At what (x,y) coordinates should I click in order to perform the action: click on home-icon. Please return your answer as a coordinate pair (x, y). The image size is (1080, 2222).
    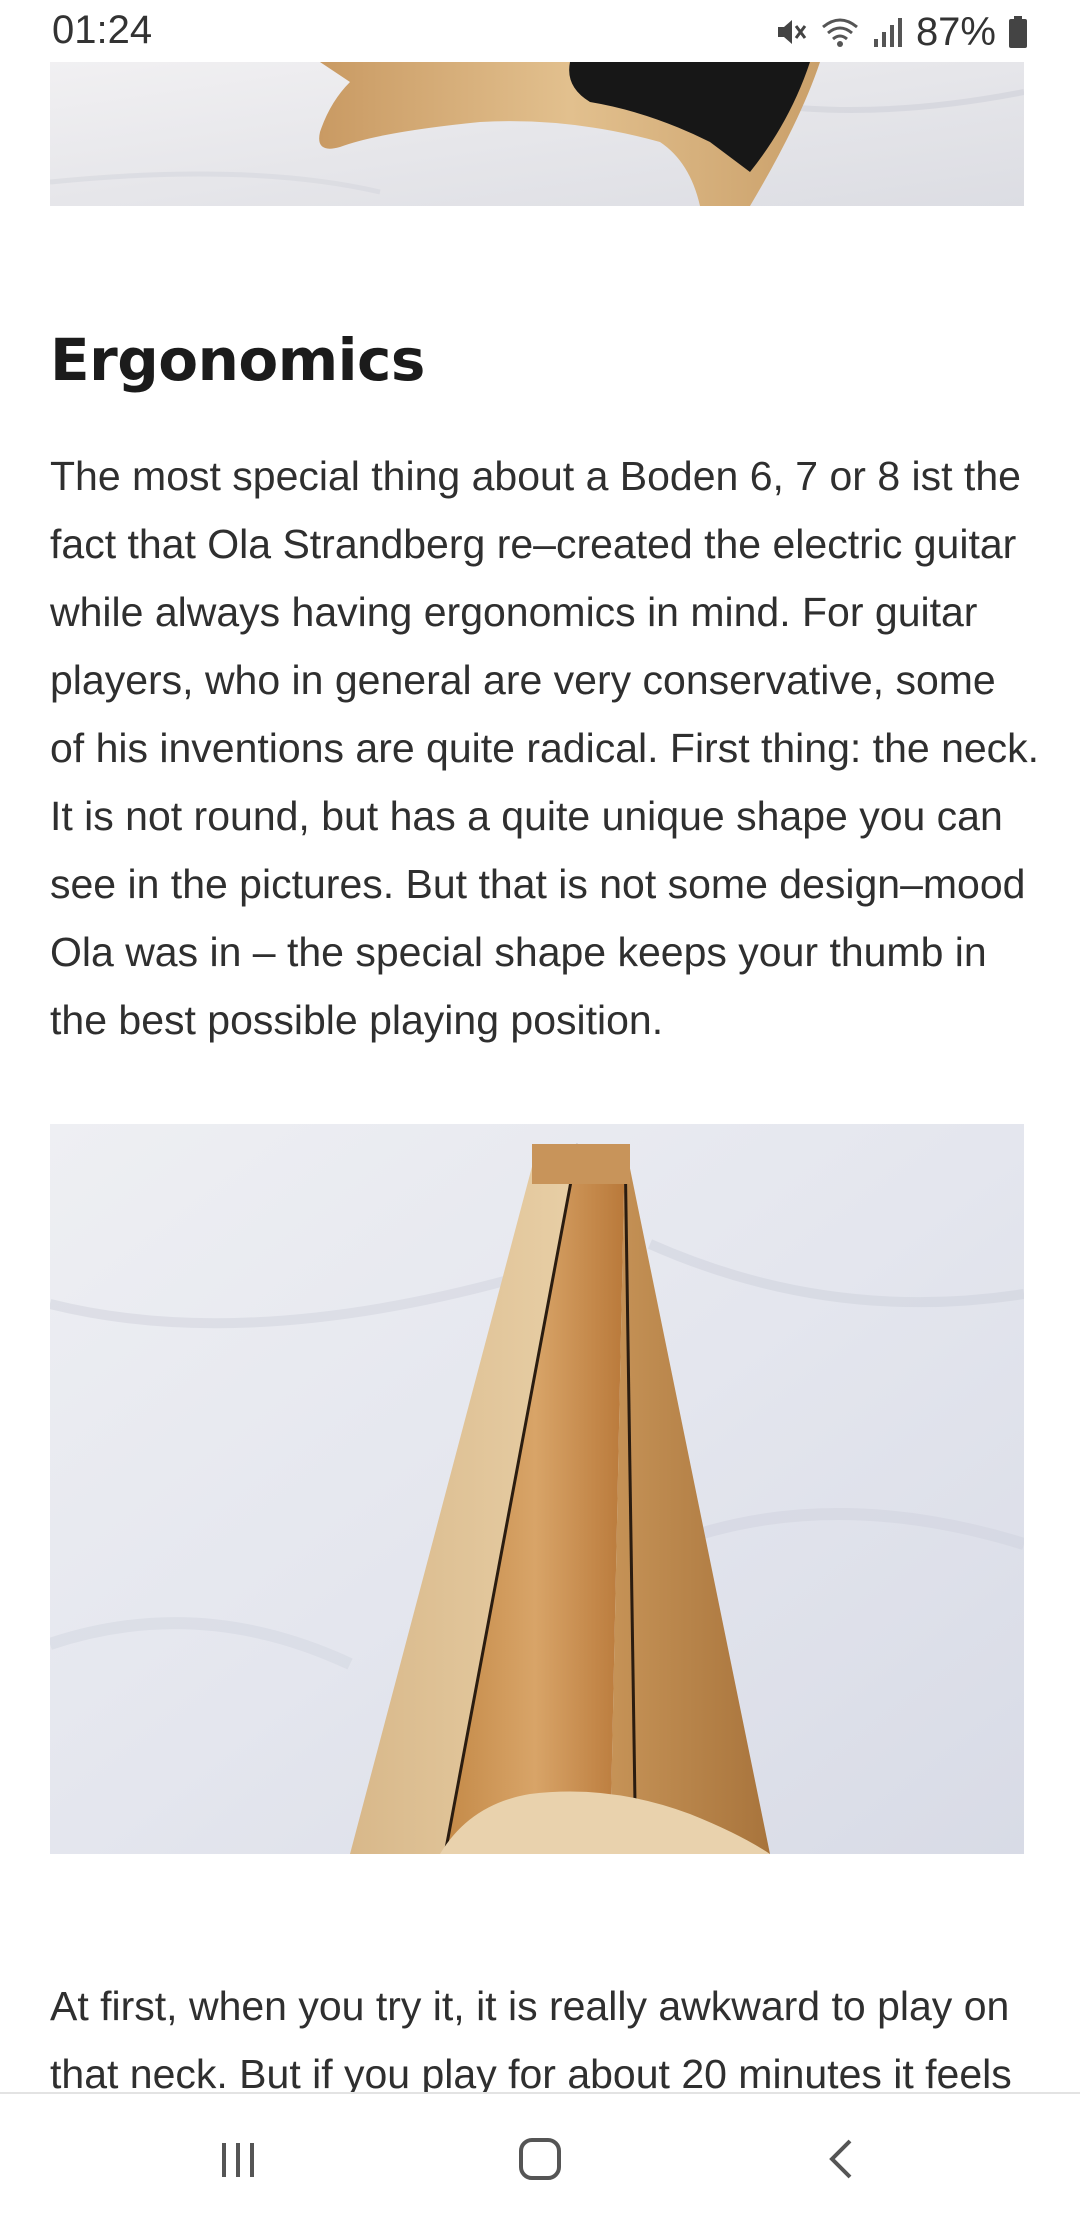
    Looking at the image, I should click on (540, 2161).